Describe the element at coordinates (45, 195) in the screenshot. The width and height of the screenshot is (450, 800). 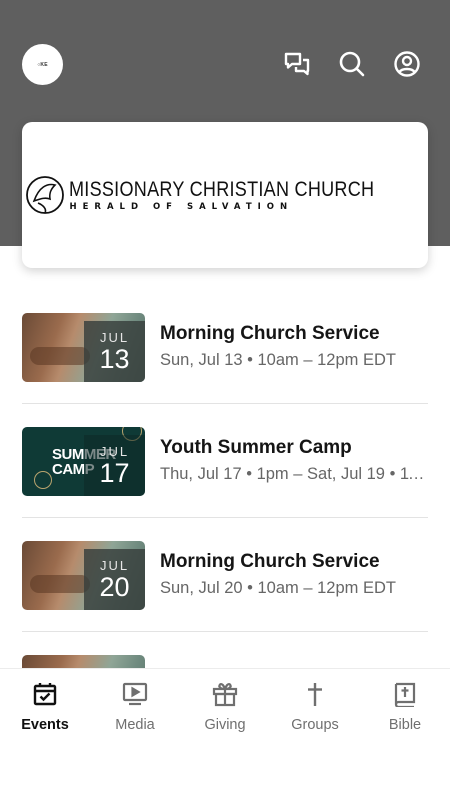
I see `dove-emblem-icon` at that location.